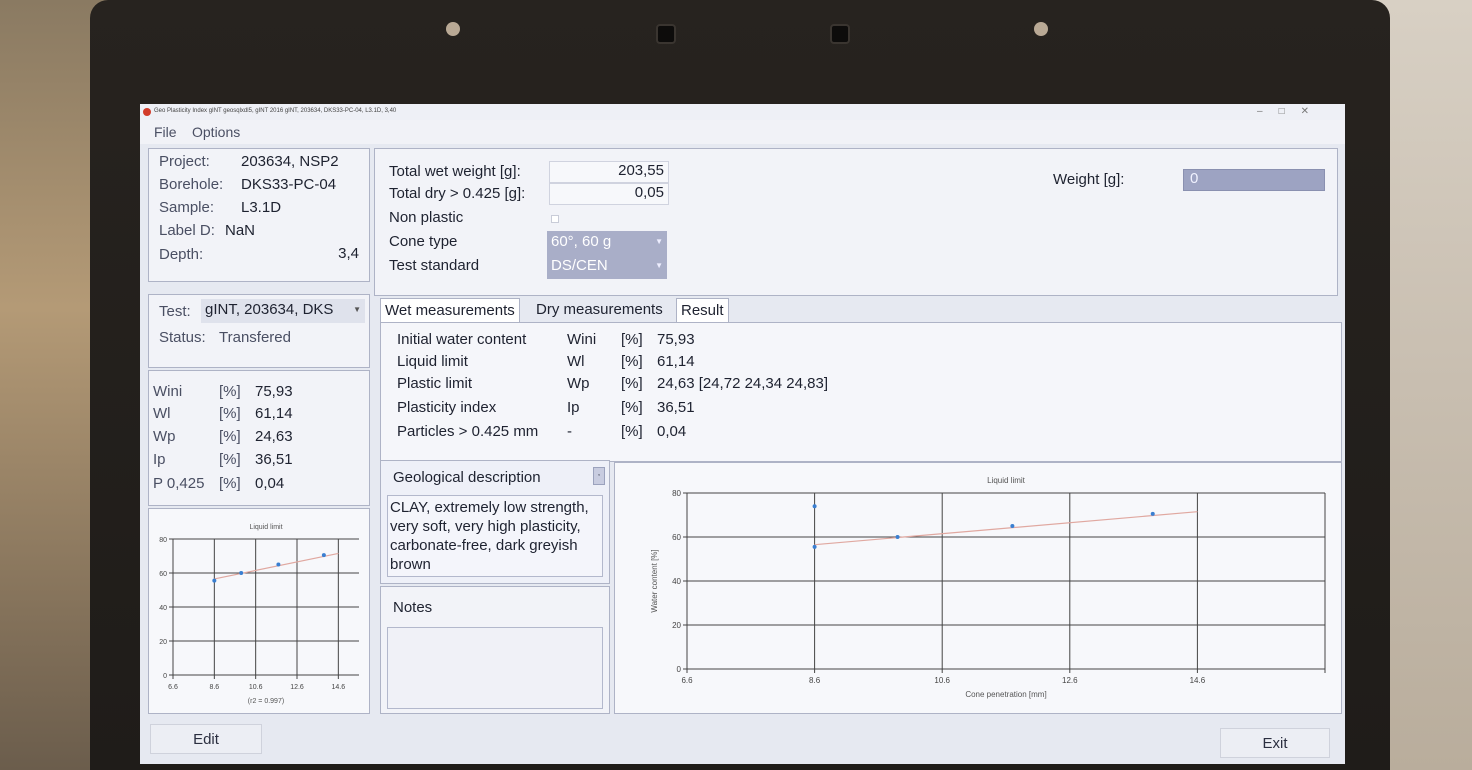  What do you see at coordinates (147, 112) in the screenshot?
I see `app-icon` at bounding box center [147, 112].